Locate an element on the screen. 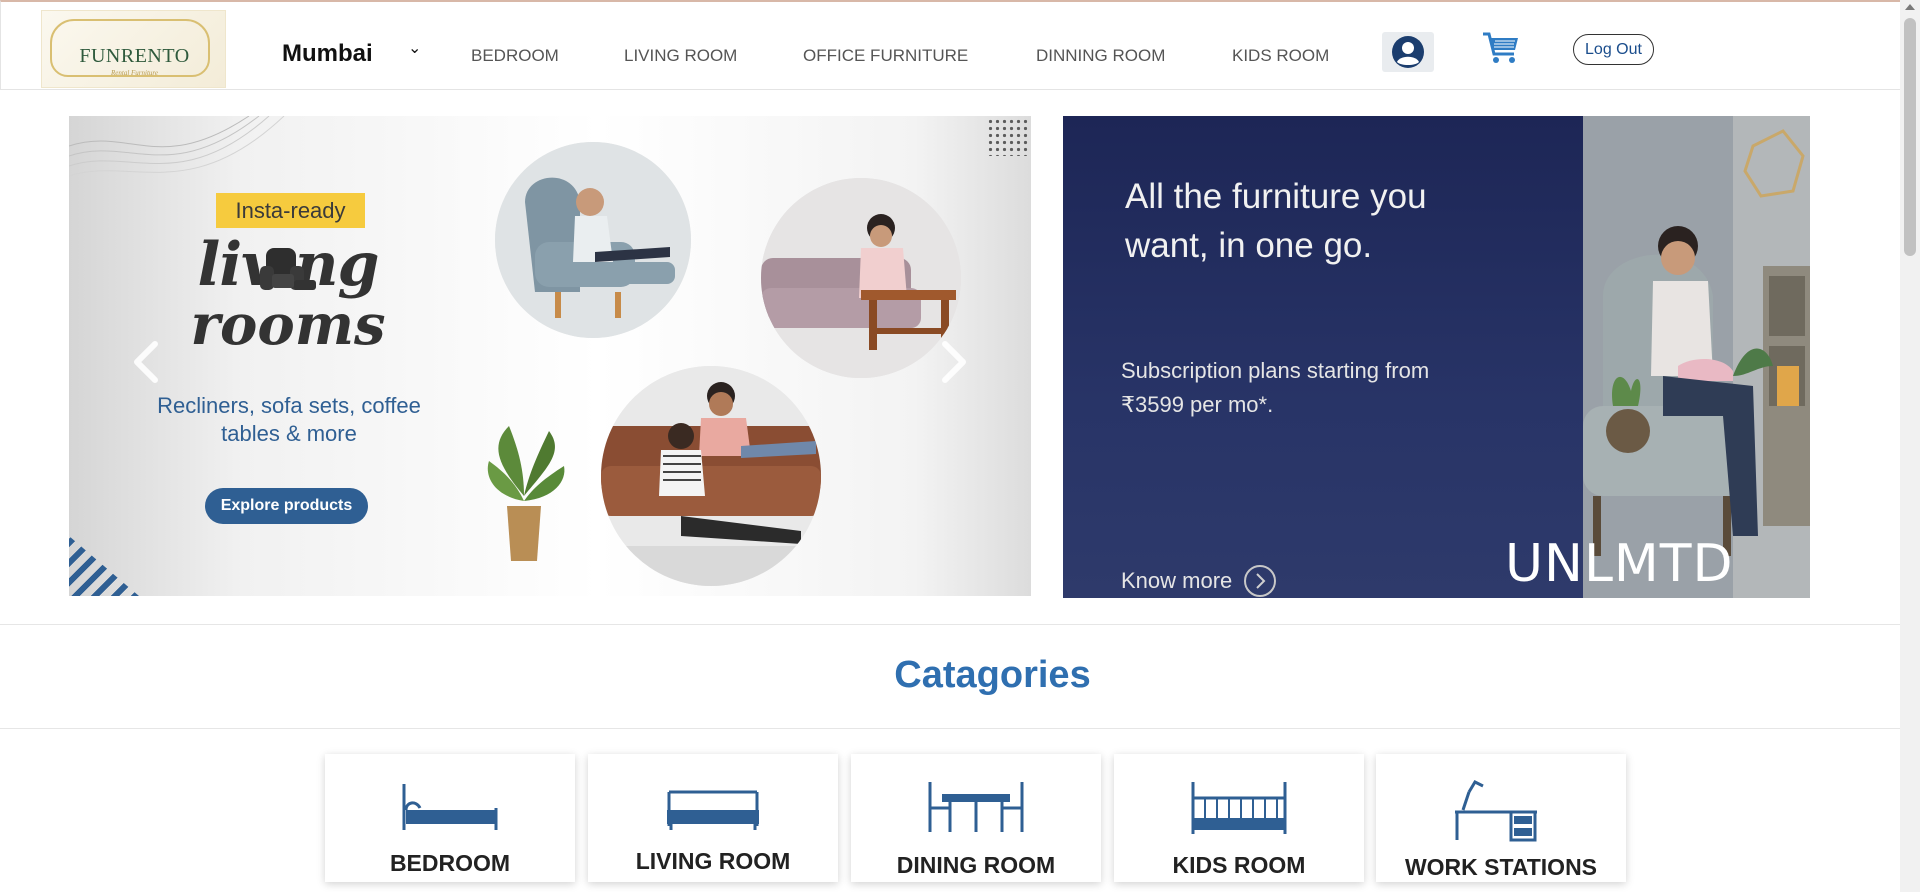 Image resolution: width=1920 pixels, height=892 pixels. category-card-dining-room: DINING ROOM is located at coordinates (976, 818).